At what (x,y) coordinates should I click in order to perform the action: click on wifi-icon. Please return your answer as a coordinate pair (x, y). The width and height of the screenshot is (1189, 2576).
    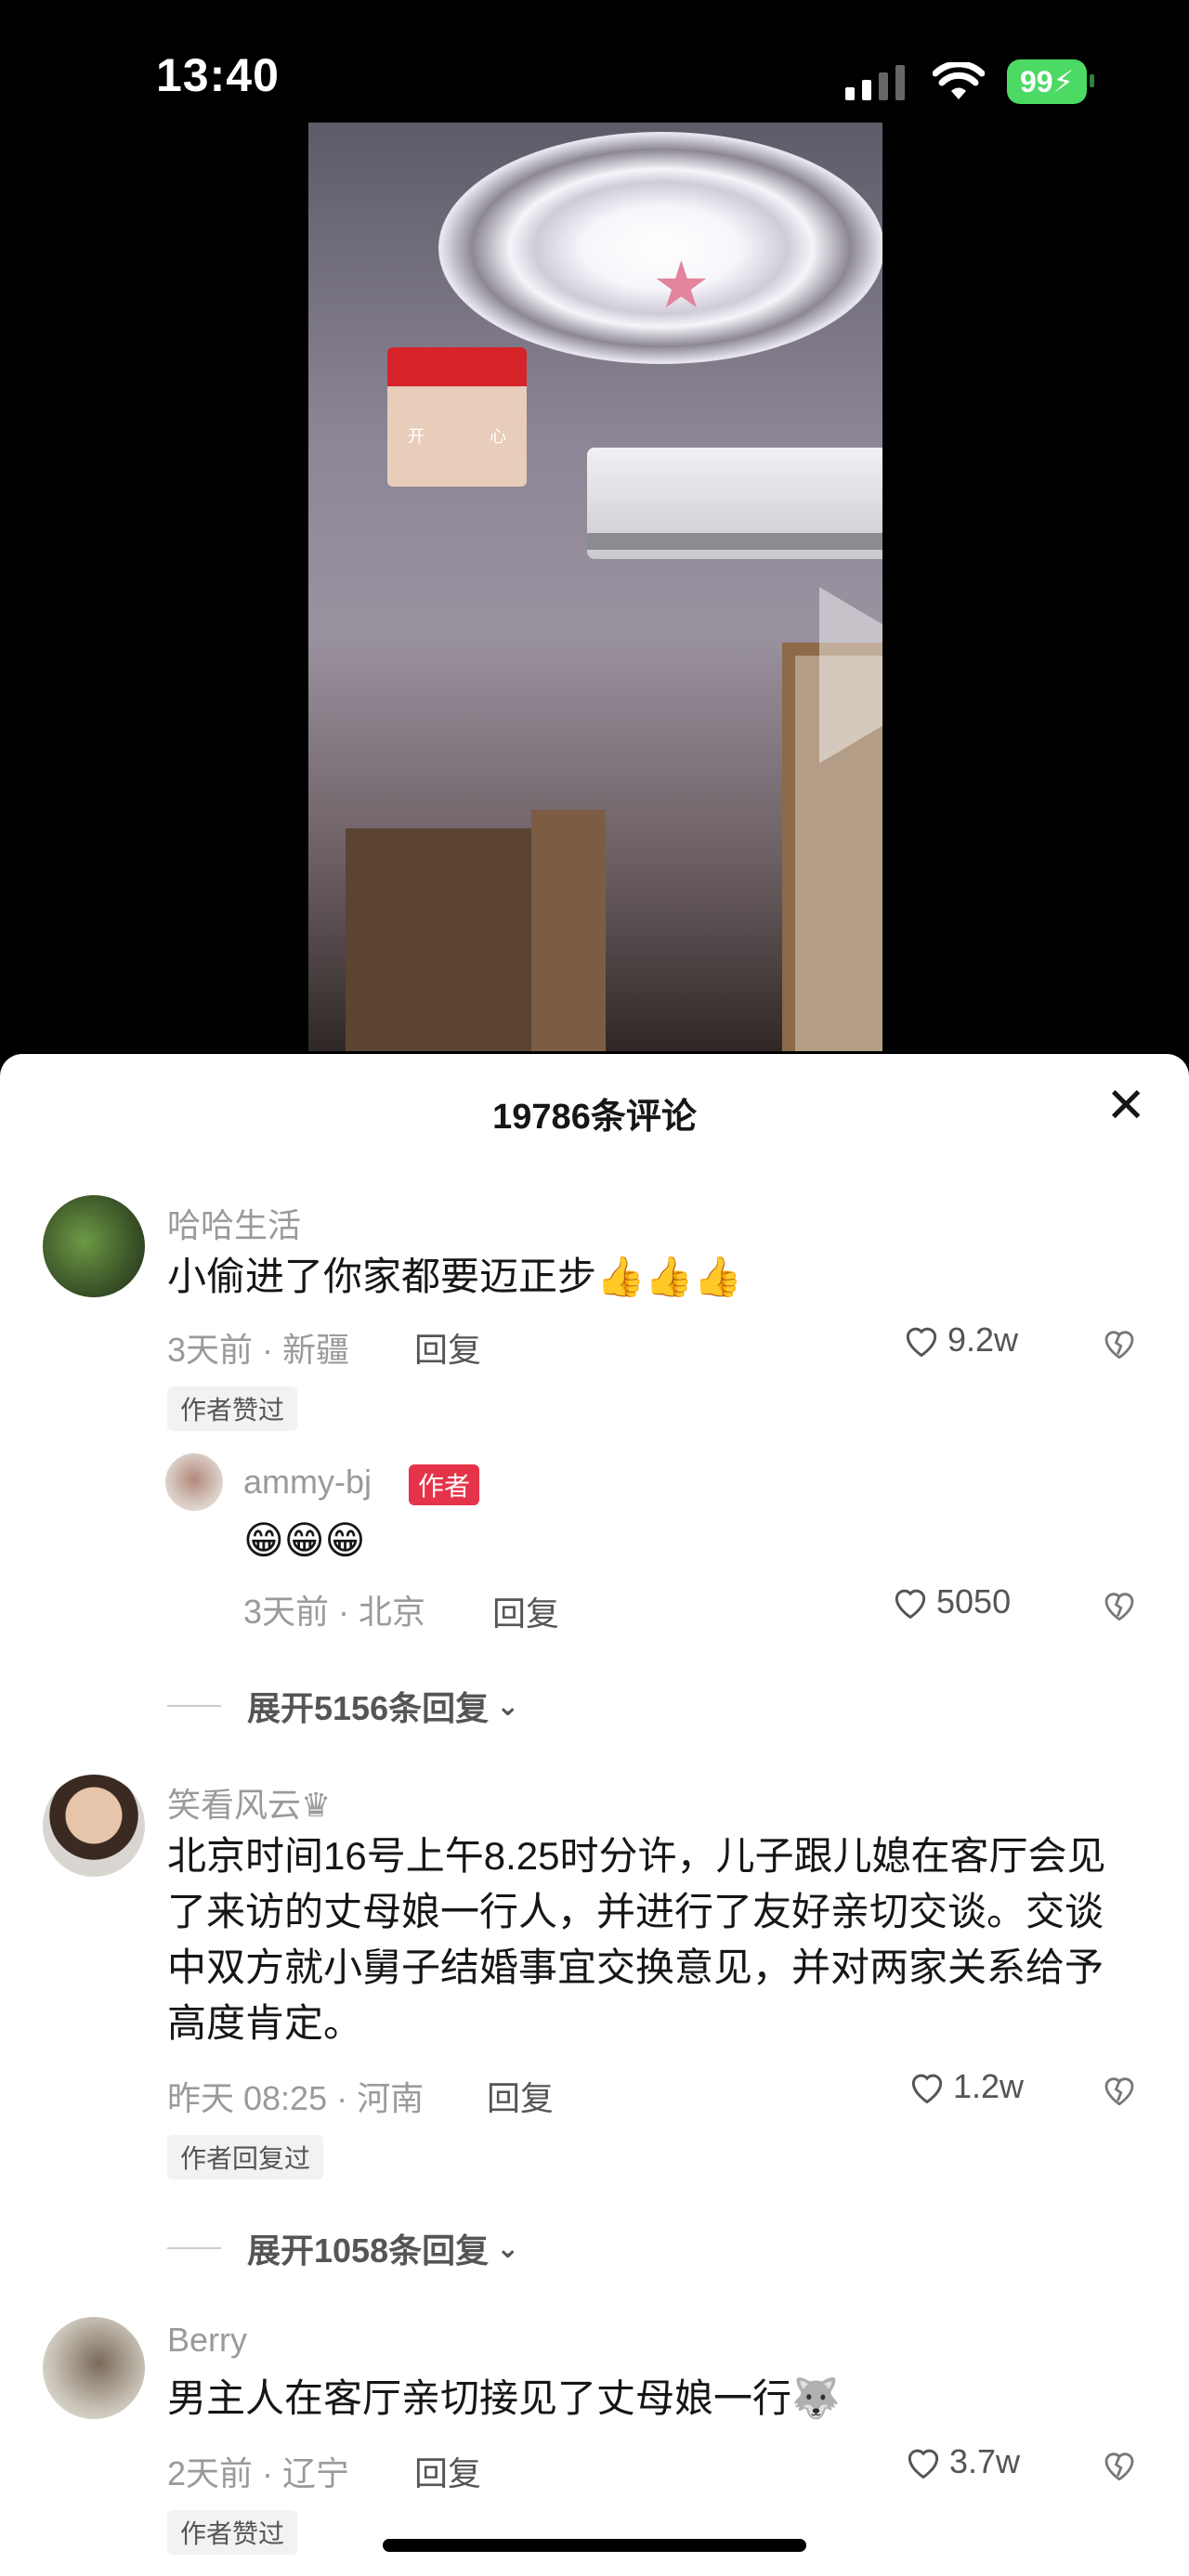
    Looking at the image, I should click on (959, 81).